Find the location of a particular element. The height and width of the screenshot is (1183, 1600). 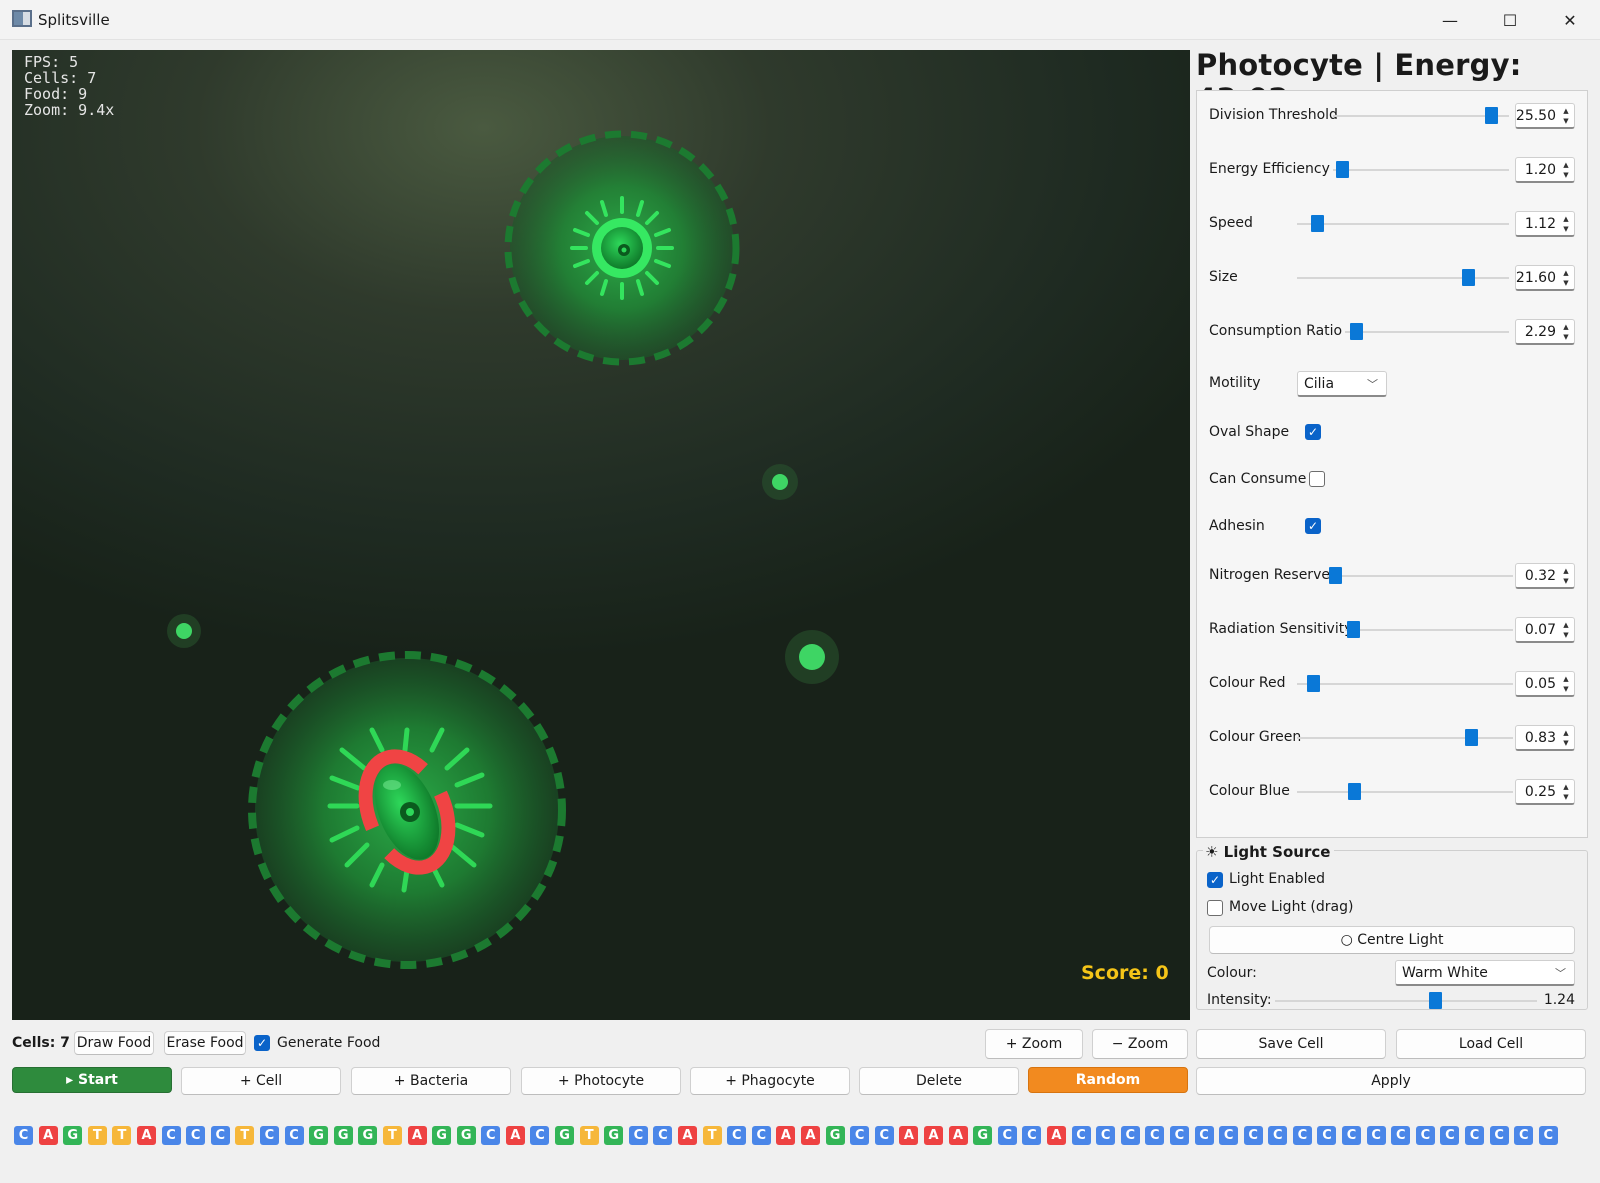

slider-row-energy-efficiency: Energy Efficiency 1.20 ▲ ▼ is located at coordinates (1397, 170).